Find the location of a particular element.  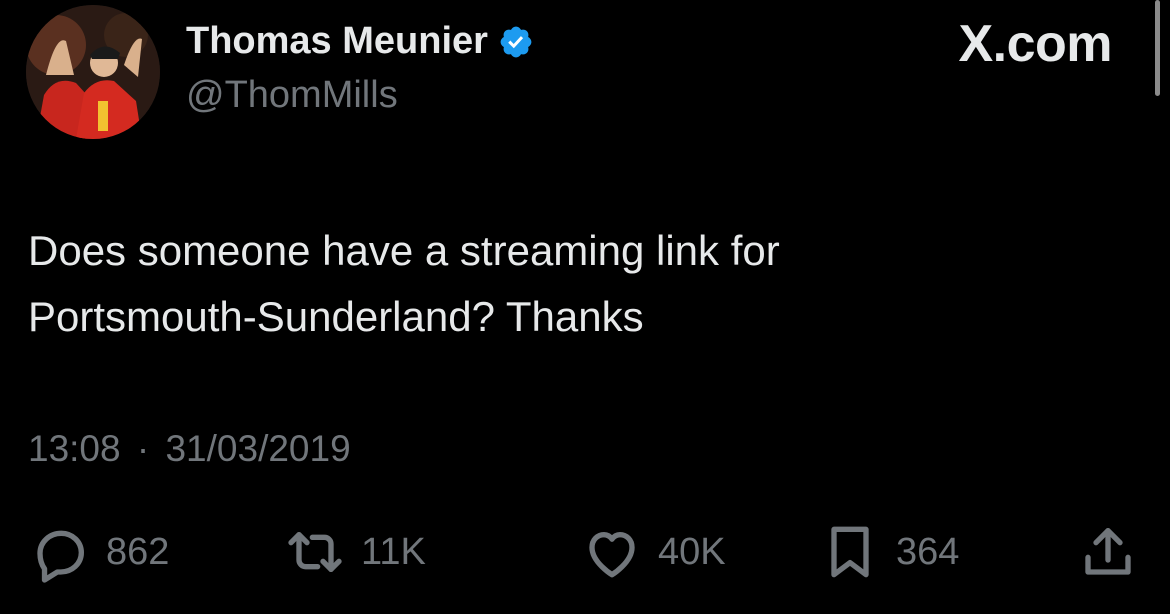

like-button: 40K is located at coordinates (653, 552).